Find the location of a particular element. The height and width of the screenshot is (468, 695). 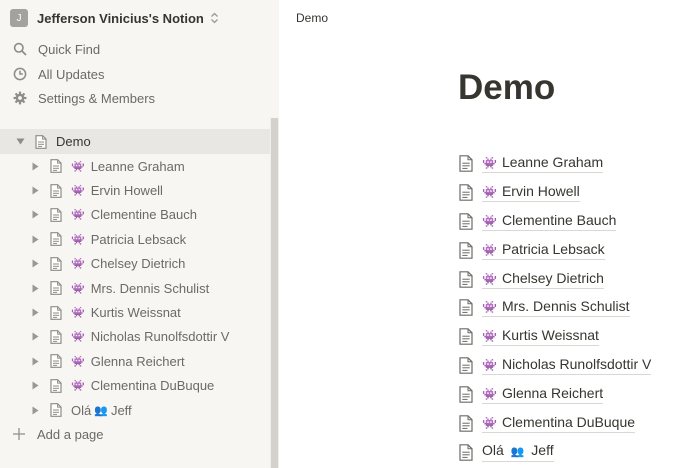

page-link-text: Mrs. Dennis Schulist is located at coordinates (565, 306).